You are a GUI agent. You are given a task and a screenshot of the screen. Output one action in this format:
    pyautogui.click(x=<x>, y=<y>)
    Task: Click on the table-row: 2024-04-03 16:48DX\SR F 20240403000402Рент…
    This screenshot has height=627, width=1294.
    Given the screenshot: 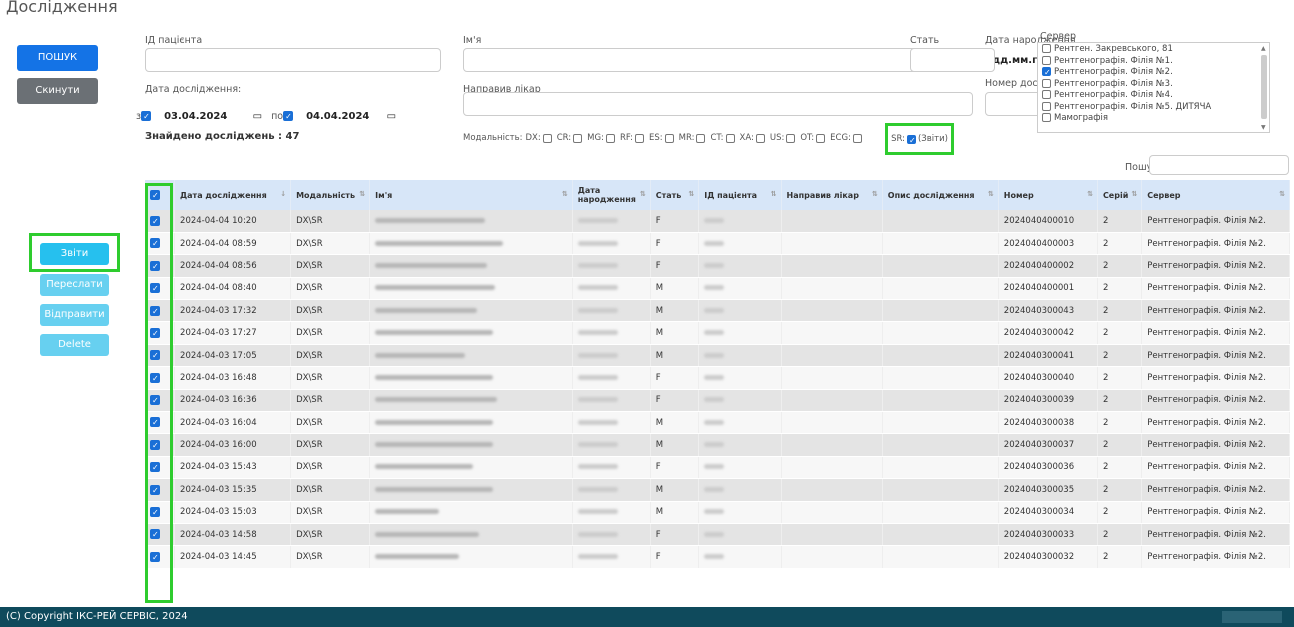 What is the action you would take?
    pyautogui.click(x=717, y=378)
    